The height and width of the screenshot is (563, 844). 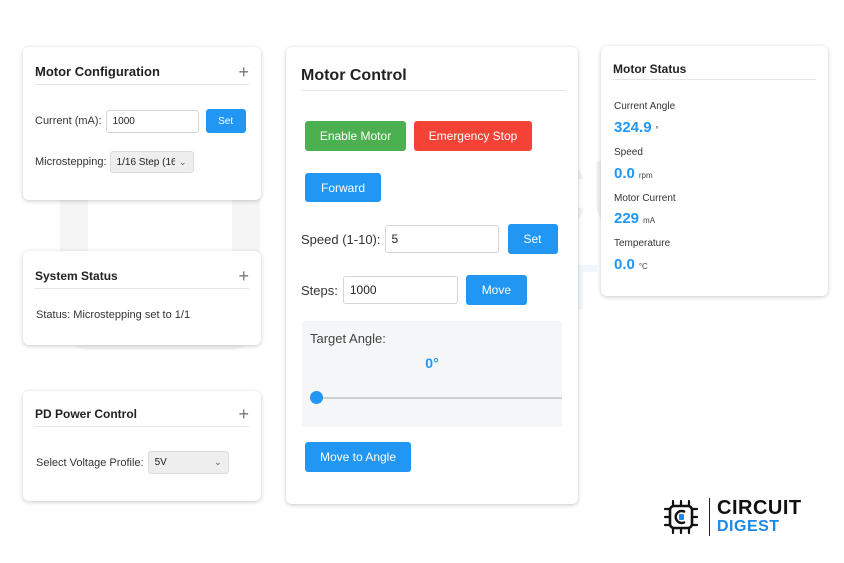 I want to click on current-label: Current (mA):, so click(x=68, y=121).